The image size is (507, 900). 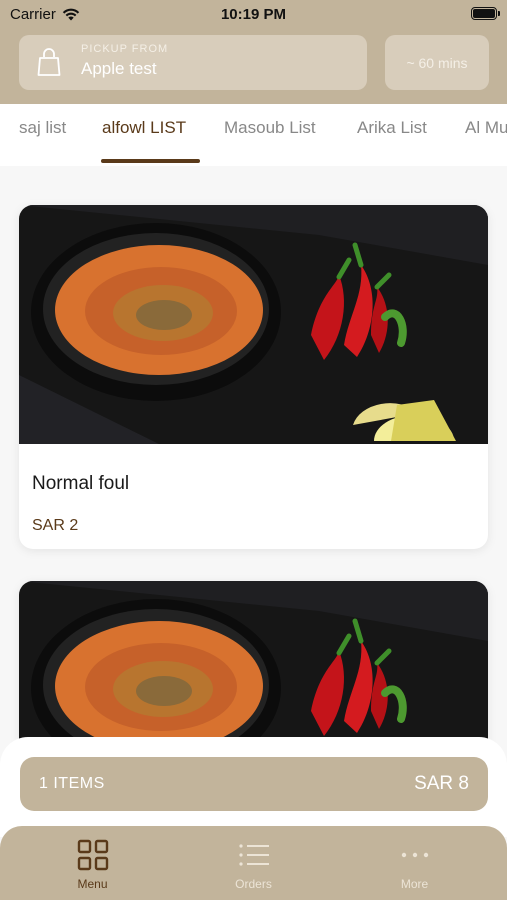 I want to click on tab-alfowl-list: alfowl LIST, so click(x=144, y=128).